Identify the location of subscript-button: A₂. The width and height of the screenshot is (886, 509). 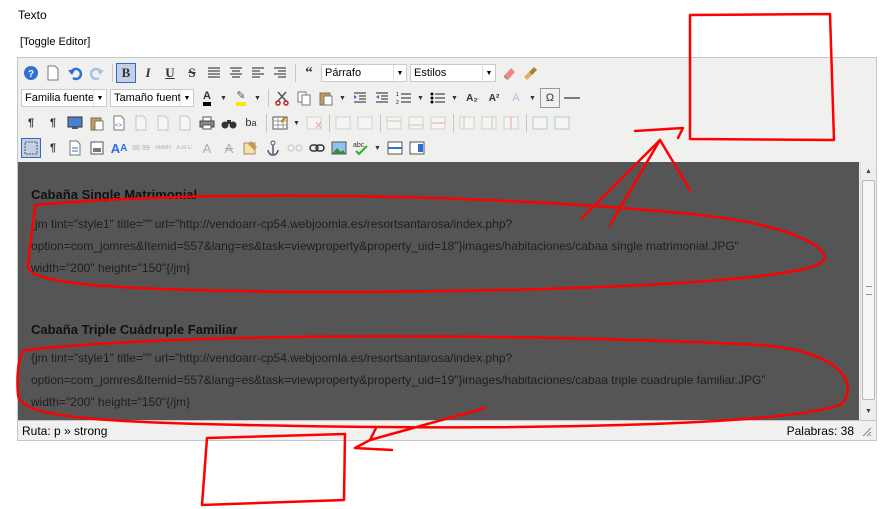
(472, 98).